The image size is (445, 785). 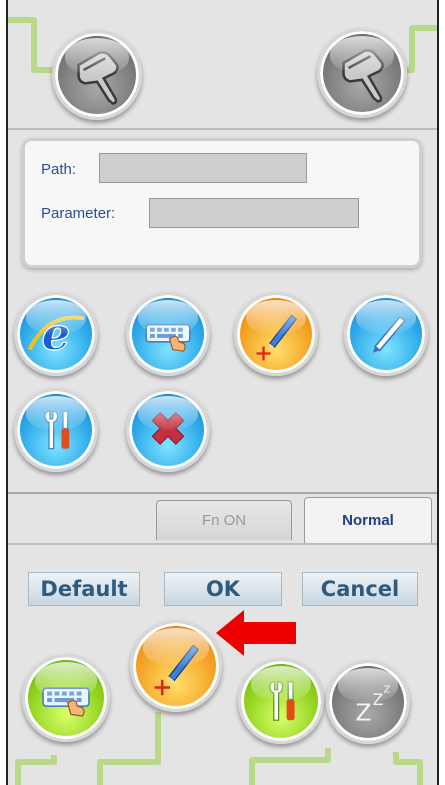 What do you see at coordinates (59, 169) in the screenshot?
I see `path-label: Path:` at bounding box center [59, 169].